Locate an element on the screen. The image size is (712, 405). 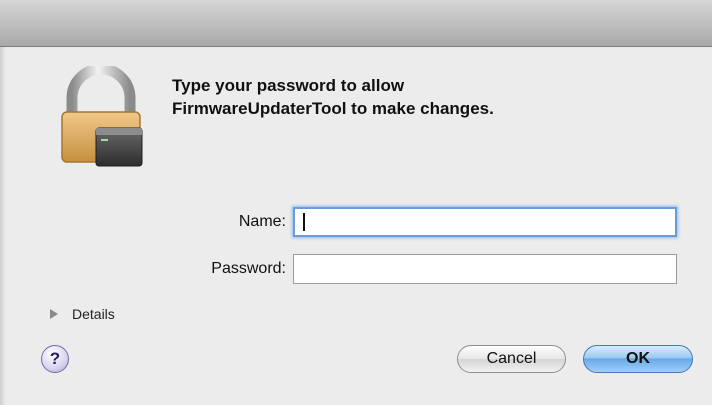
disclosure-triangle-icon is located at coordinates (54, 314).